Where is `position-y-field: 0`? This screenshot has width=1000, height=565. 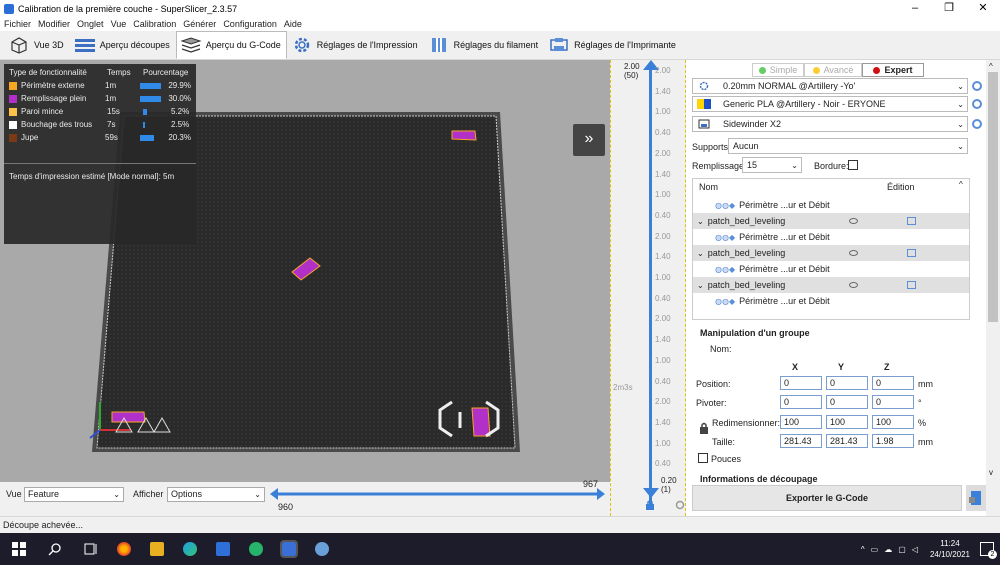 position-y-field: 0 is located at coordinates (847, 383).